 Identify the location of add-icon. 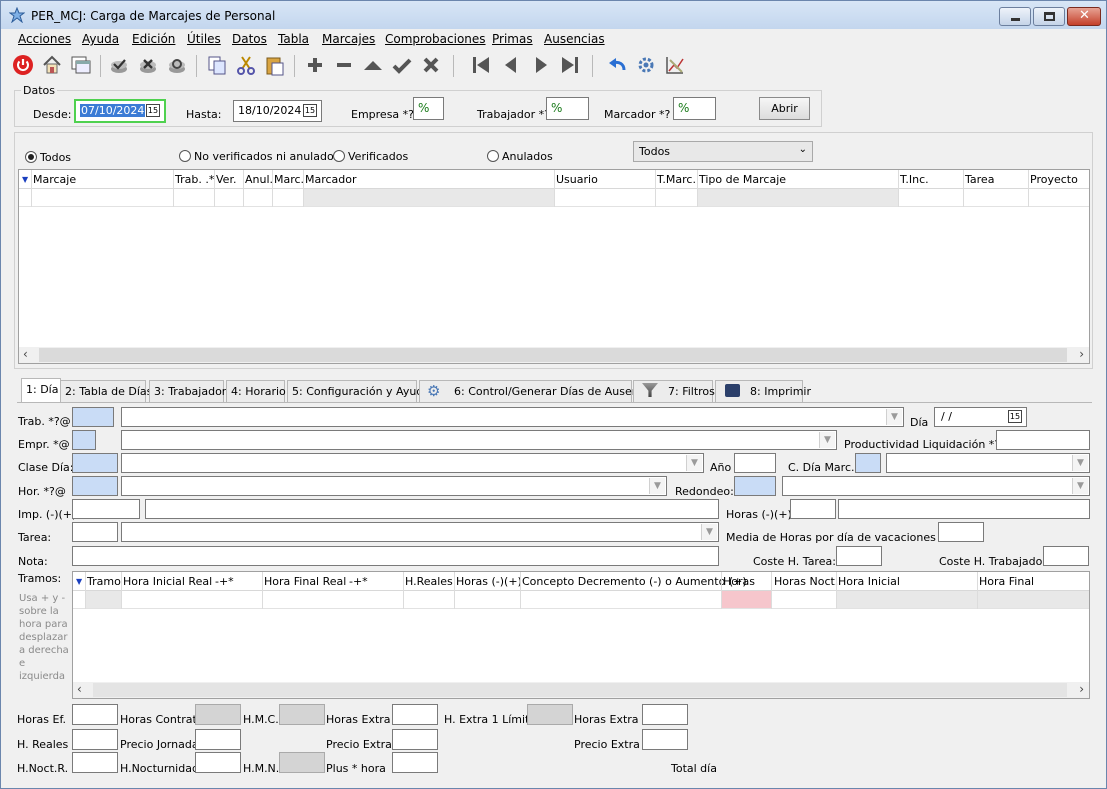
(315, 65).